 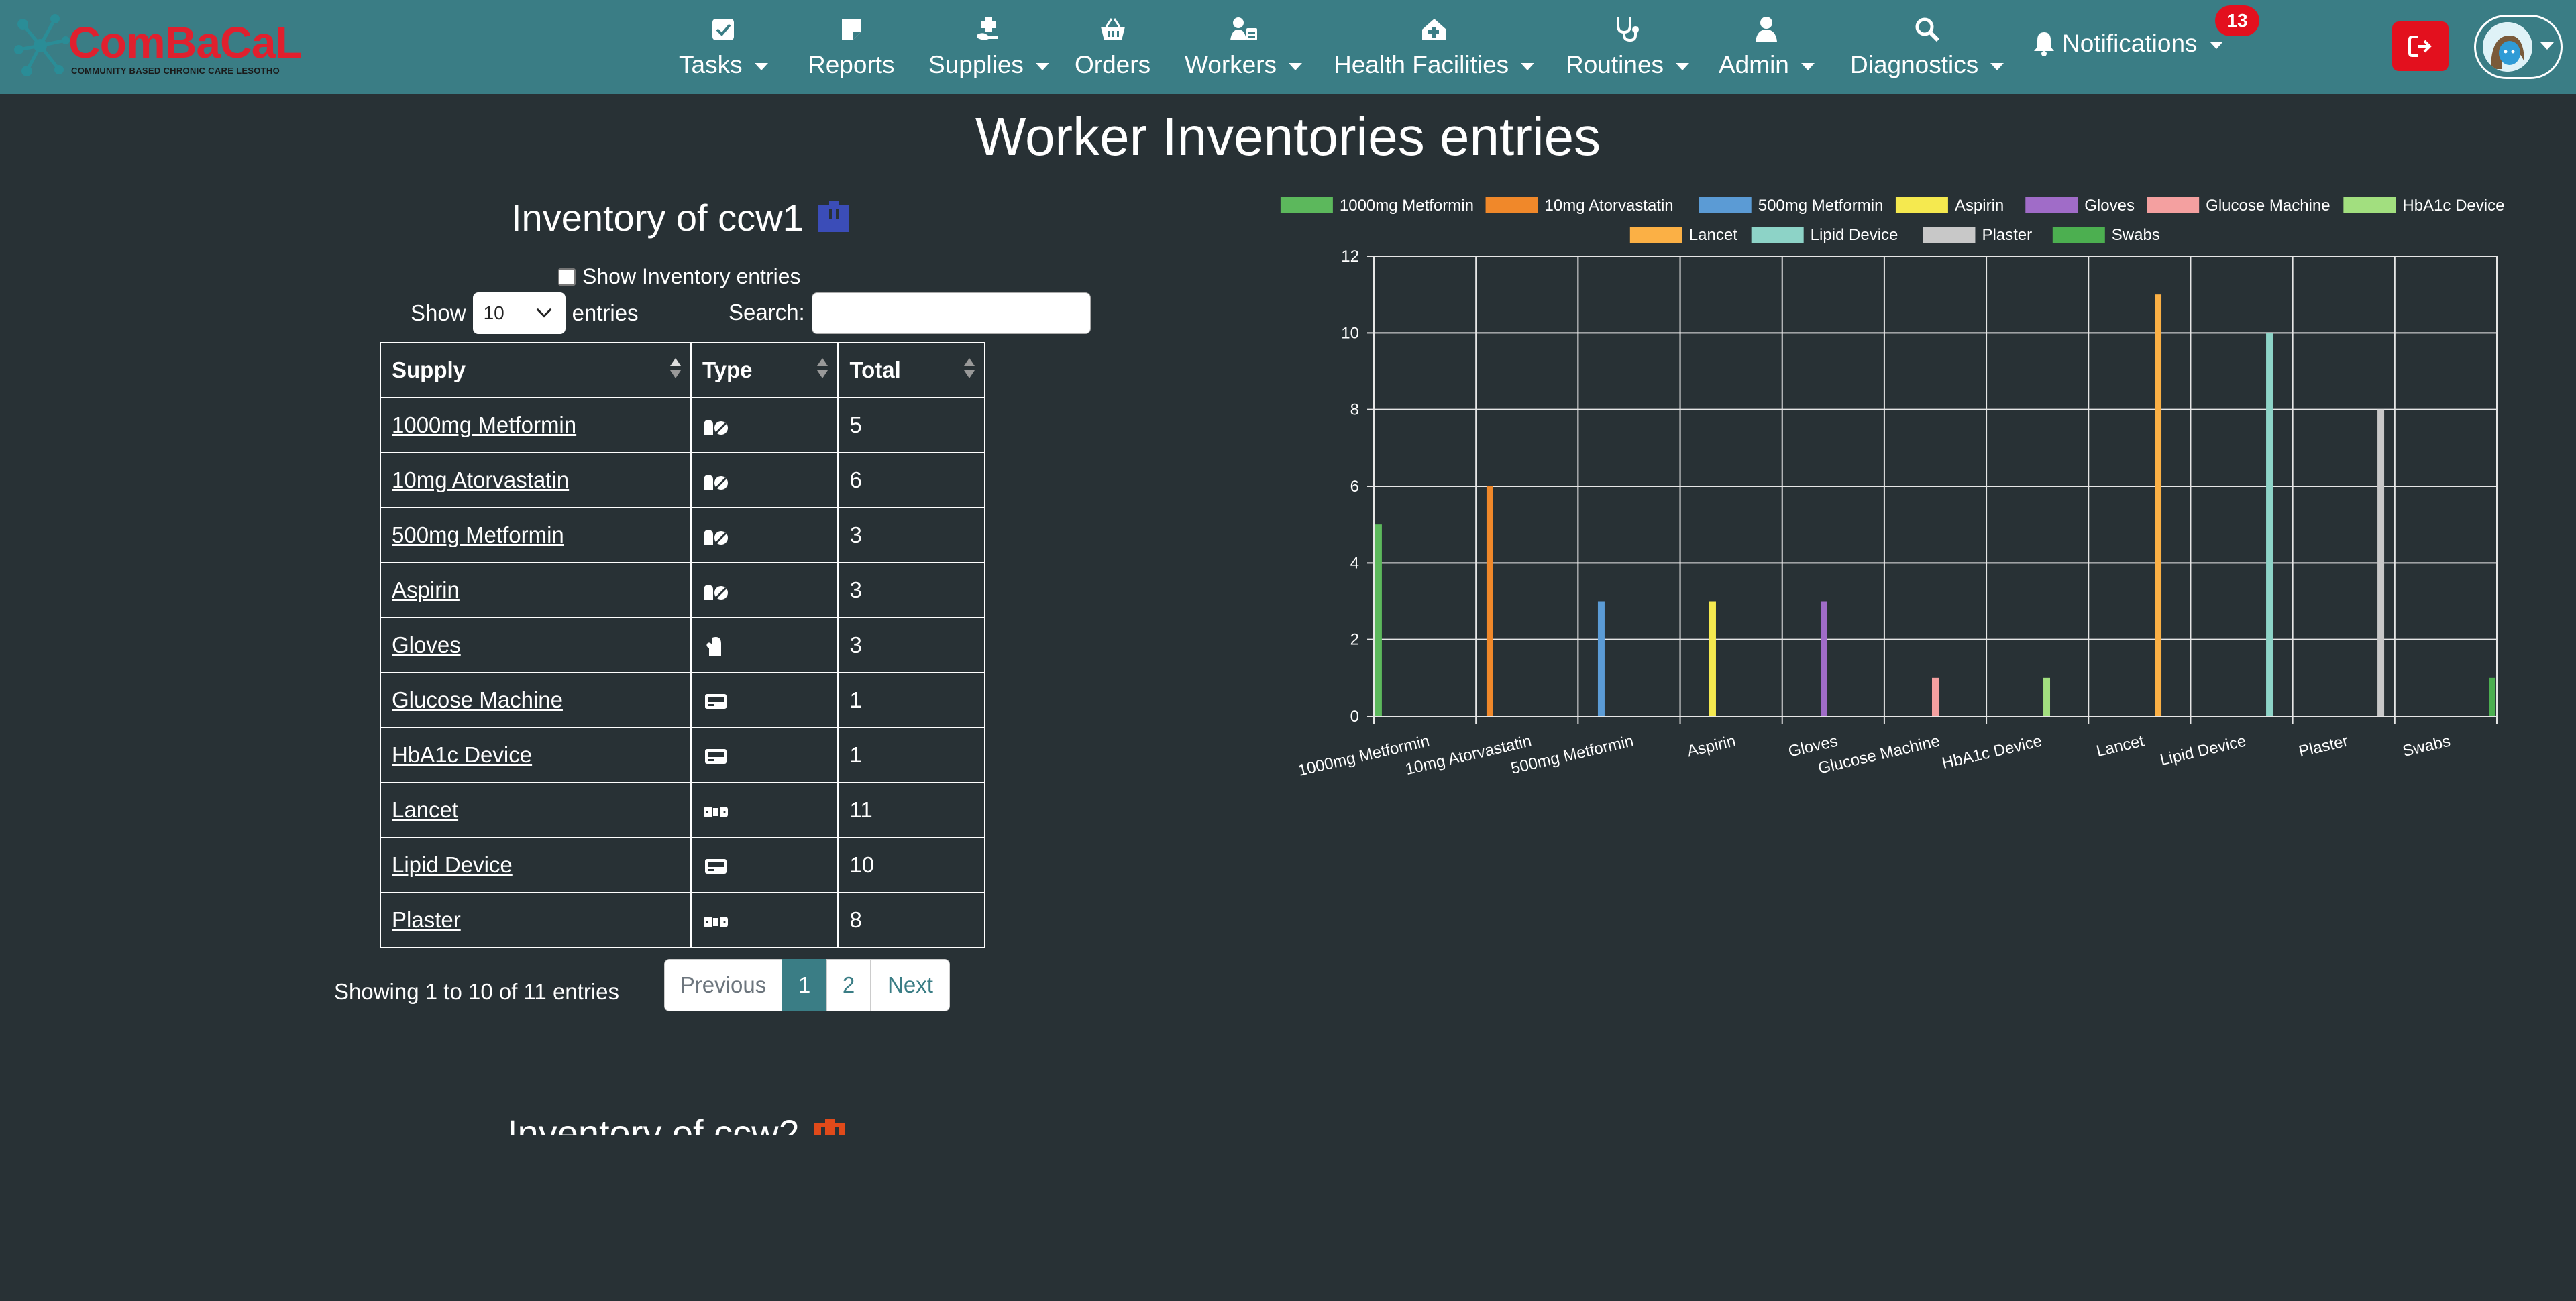 What do you see at coordinates (1434, 47) in the screenshot?
I see `nav-health-facilities: Health Facilities` at bounding box center [1434, 47].